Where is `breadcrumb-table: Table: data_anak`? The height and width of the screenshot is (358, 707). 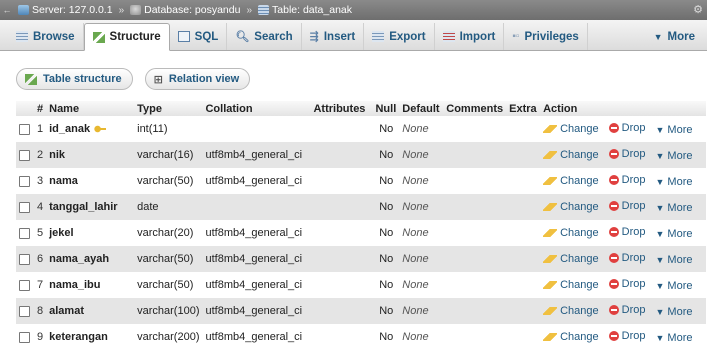
breadcrumb-table: Table: data_anak is located at coordinates (305, 10).